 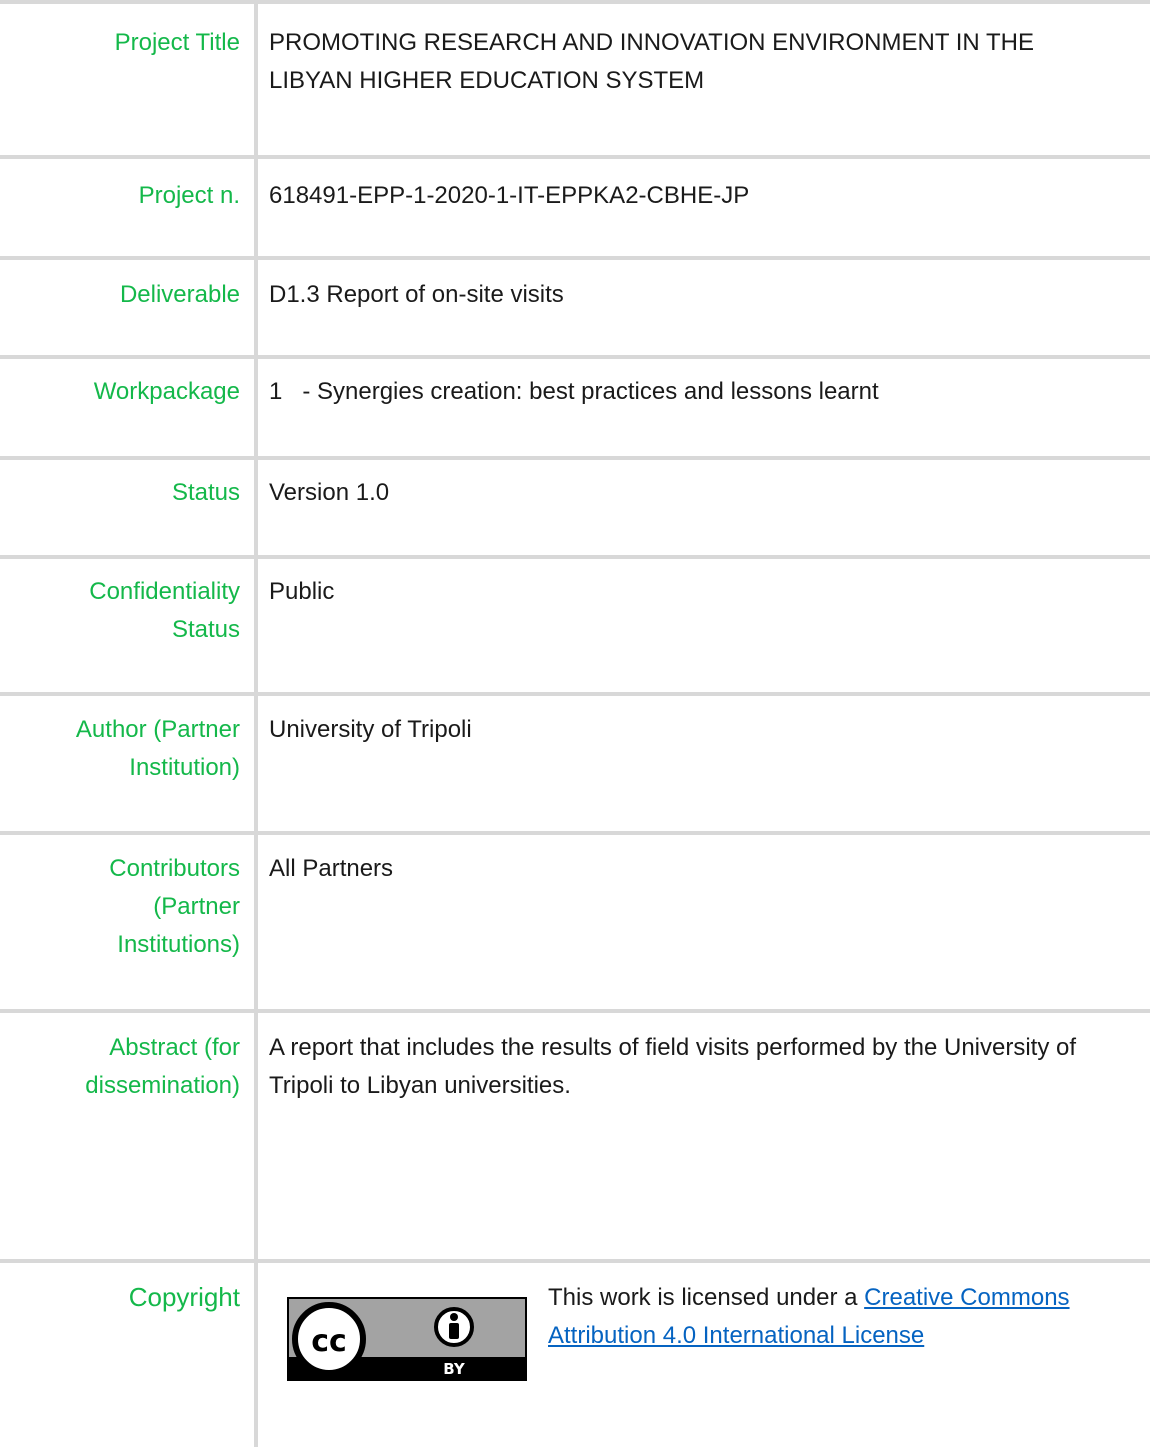 What do you see at coordinates (177, 42) in the screenshot?
I see `project-title-label: Project Title` at bounding box center [177, 42].